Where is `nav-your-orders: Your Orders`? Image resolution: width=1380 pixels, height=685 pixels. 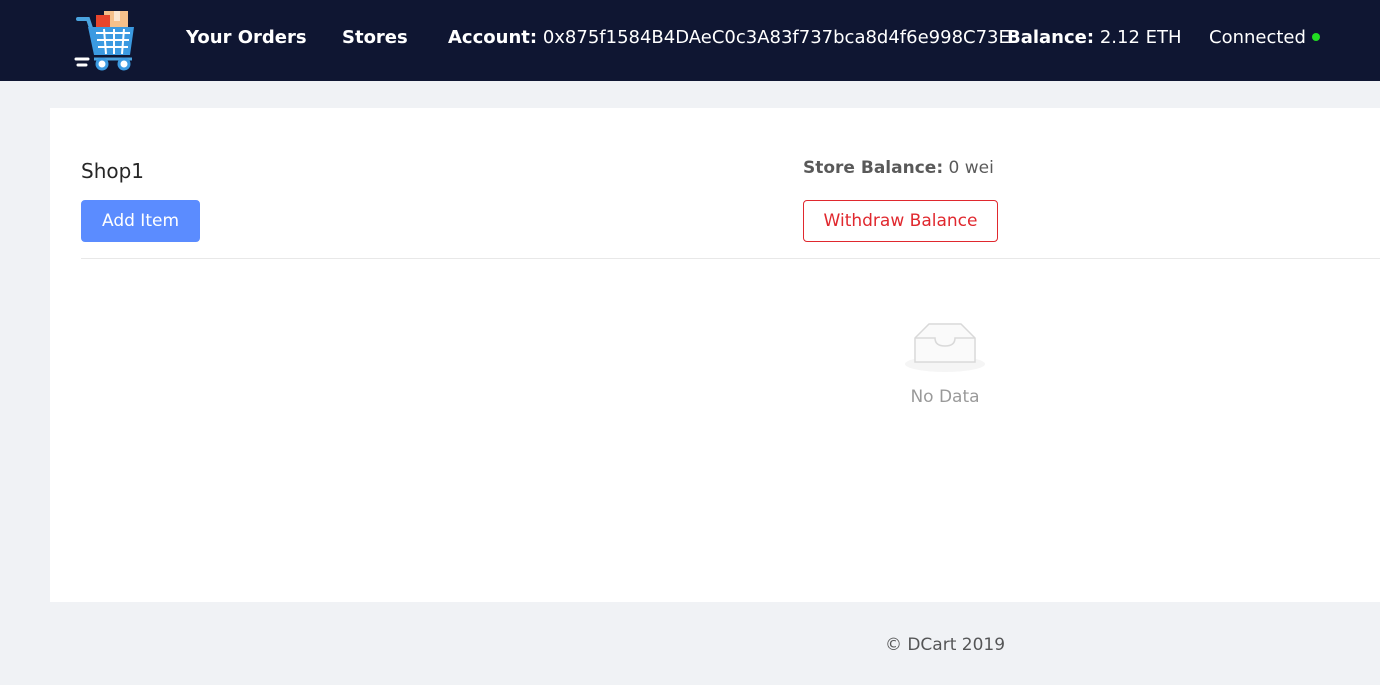 nav-your-orders: Your Orders is located at coordinates (246, 38).